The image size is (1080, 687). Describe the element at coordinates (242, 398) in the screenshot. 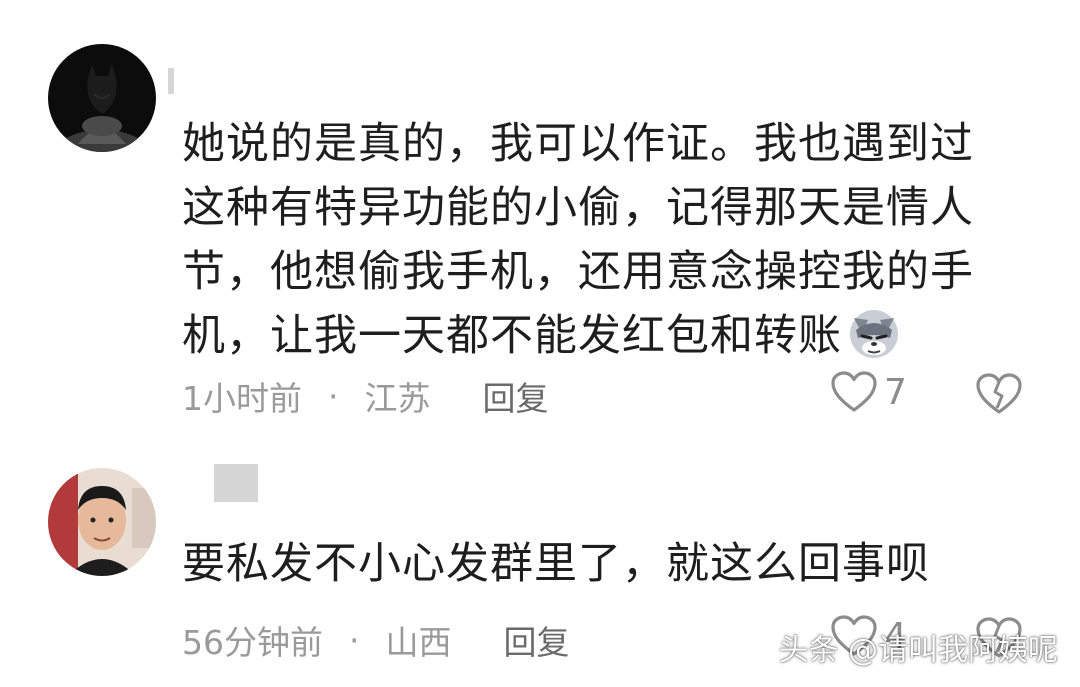

I see `timestamp: 1小时前` at that location.